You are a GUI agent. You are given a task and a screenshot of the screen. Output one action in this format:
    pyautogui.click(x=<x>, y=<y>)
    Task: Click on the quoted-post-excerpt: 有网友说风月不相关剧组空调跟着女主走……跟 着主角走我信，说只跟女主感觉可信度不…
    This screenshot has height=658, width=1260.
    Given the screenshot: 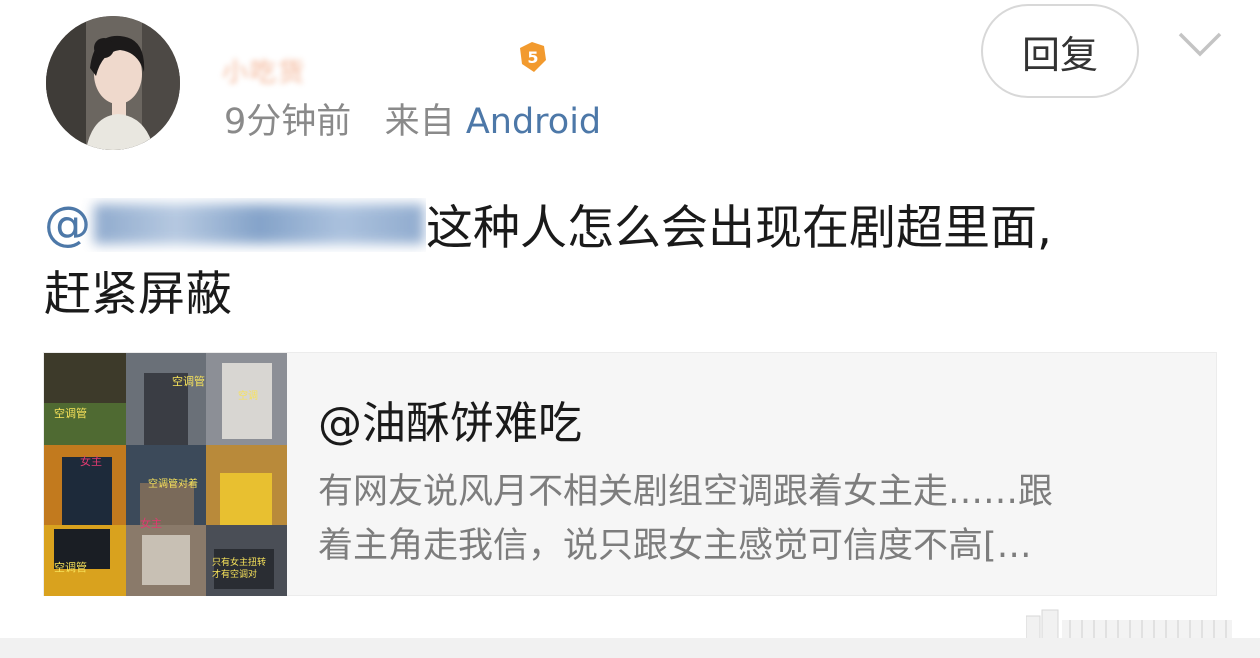 What is the action you would take?
    pyautogui.click(x=760, y=519)
    